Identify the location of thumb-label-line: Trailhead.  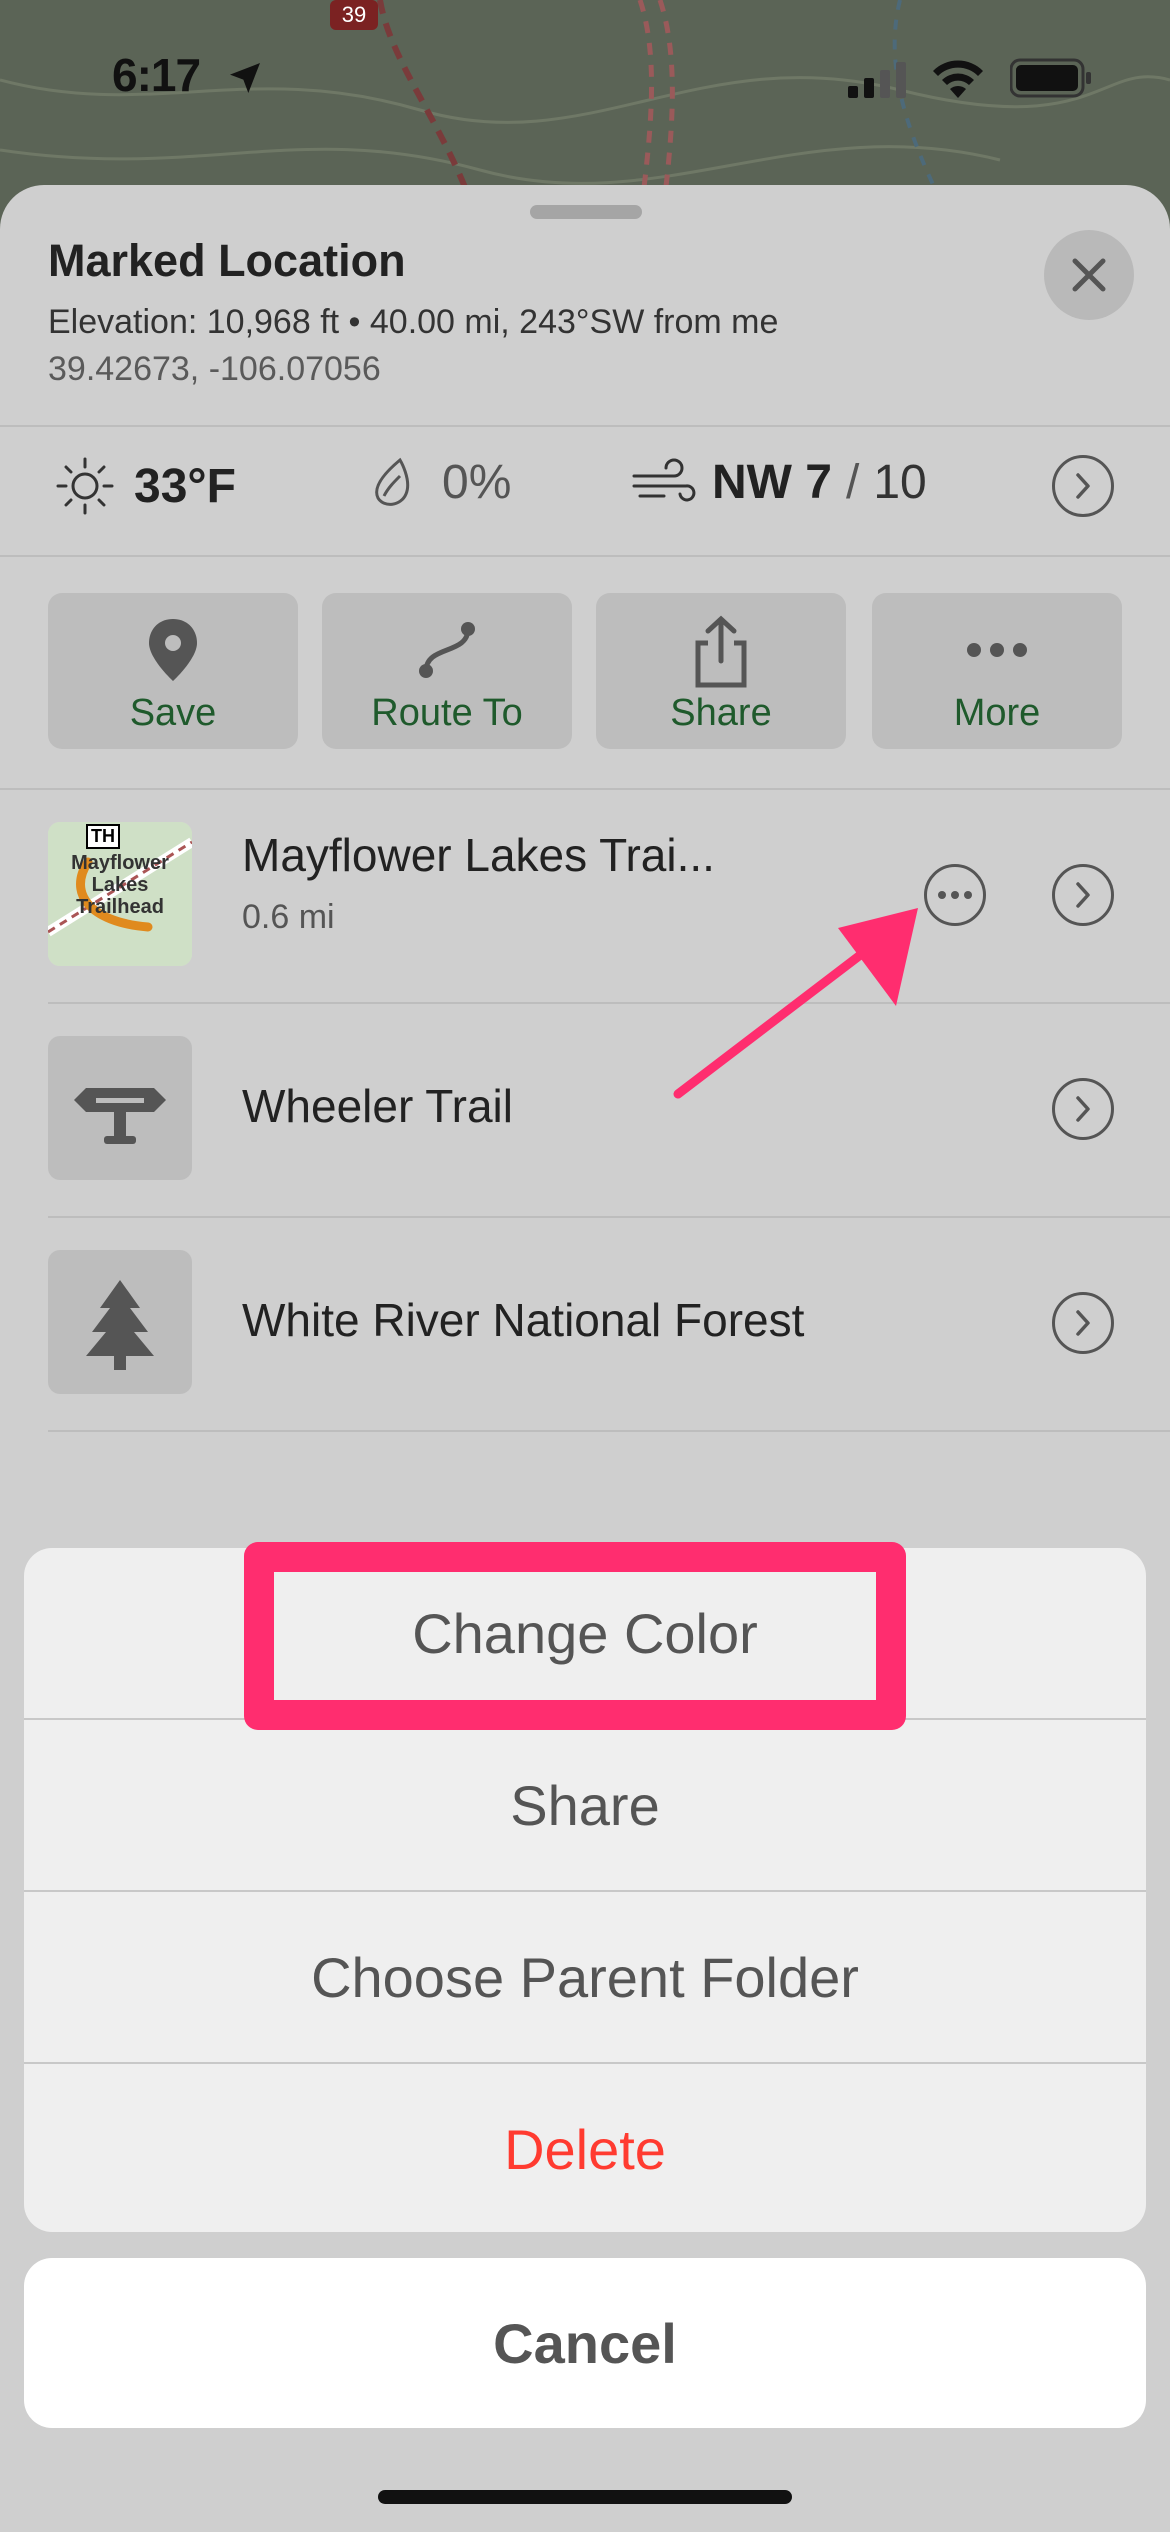
(120, 907).